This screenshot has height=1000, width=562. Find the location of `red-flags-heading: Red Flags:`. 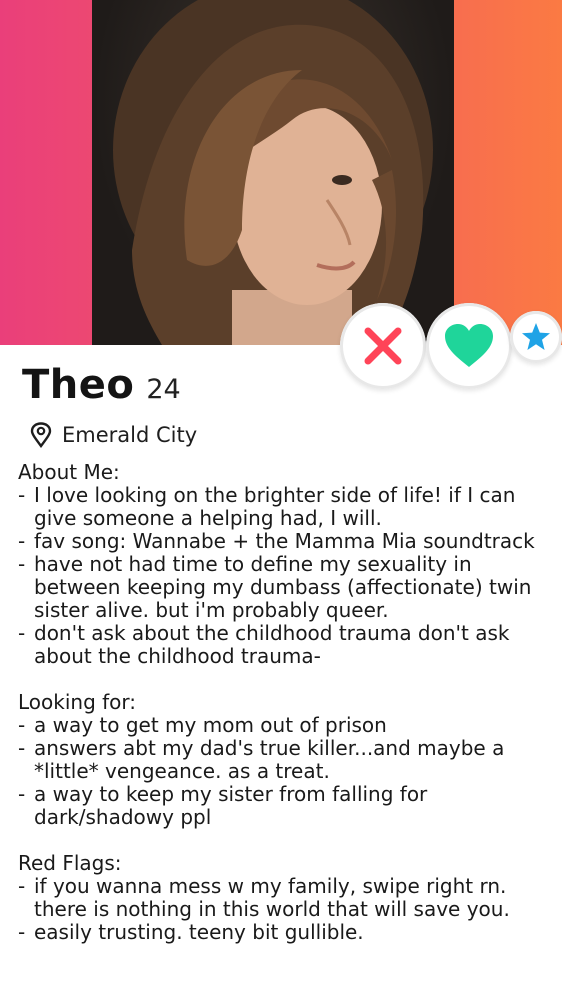

red-flags-heading: Red Flags: is located at coordinates (70, 863).